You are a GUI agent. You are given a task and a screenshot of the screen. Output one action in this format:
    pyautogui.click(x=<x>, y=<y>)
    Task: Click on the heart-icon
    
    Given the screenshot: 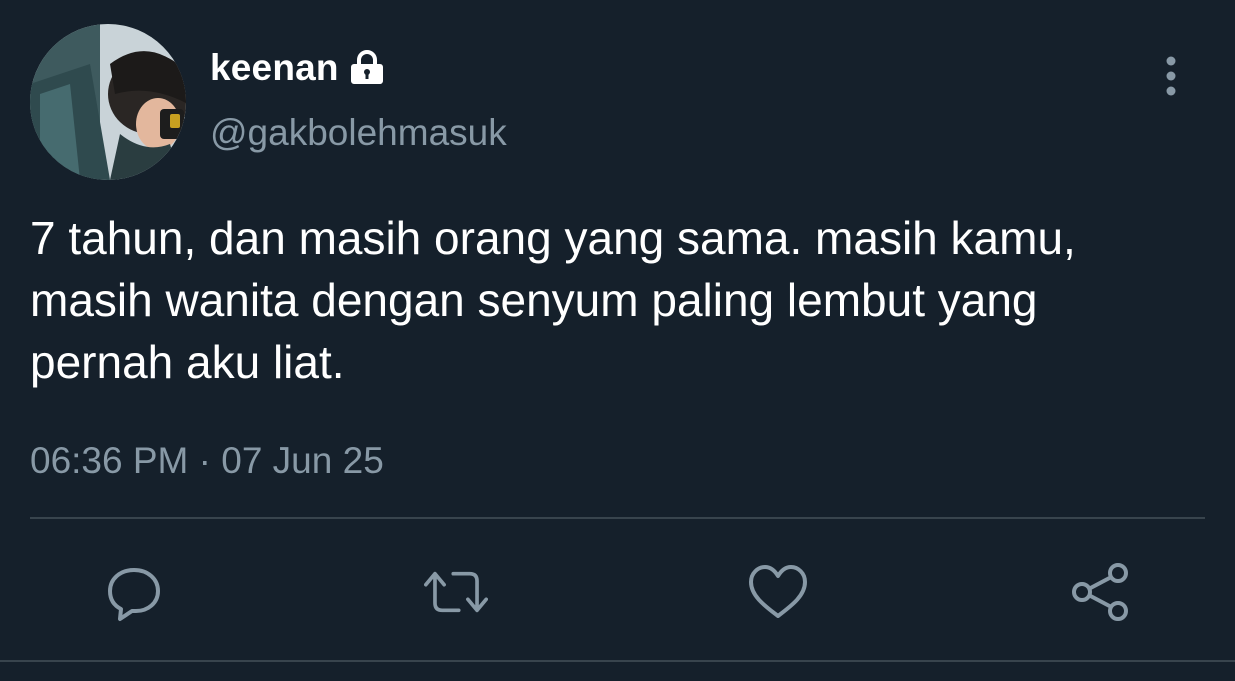 What is the action you would take?
    pyautogui.click(x=778, y=591)
    